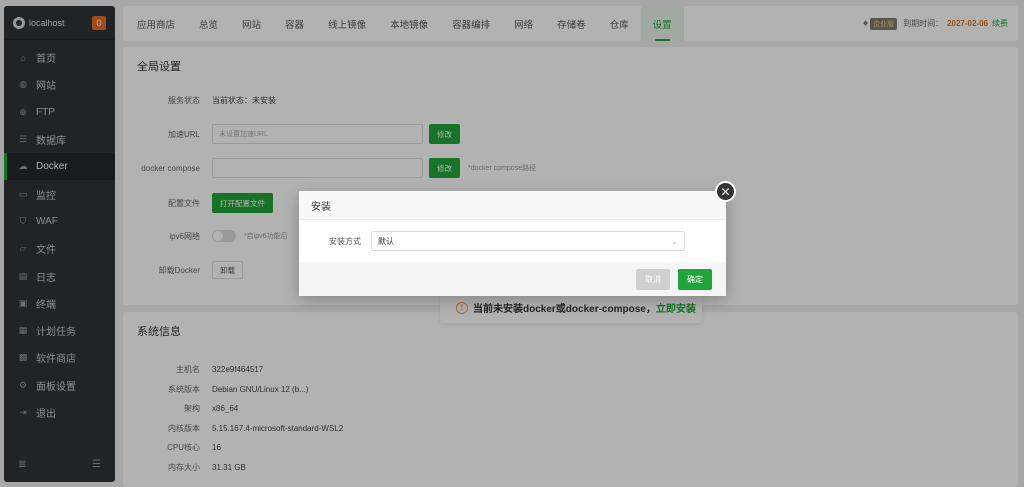 The image size is (1024, 487). I want to click on confirm-button: 确定, so click(695, 279).